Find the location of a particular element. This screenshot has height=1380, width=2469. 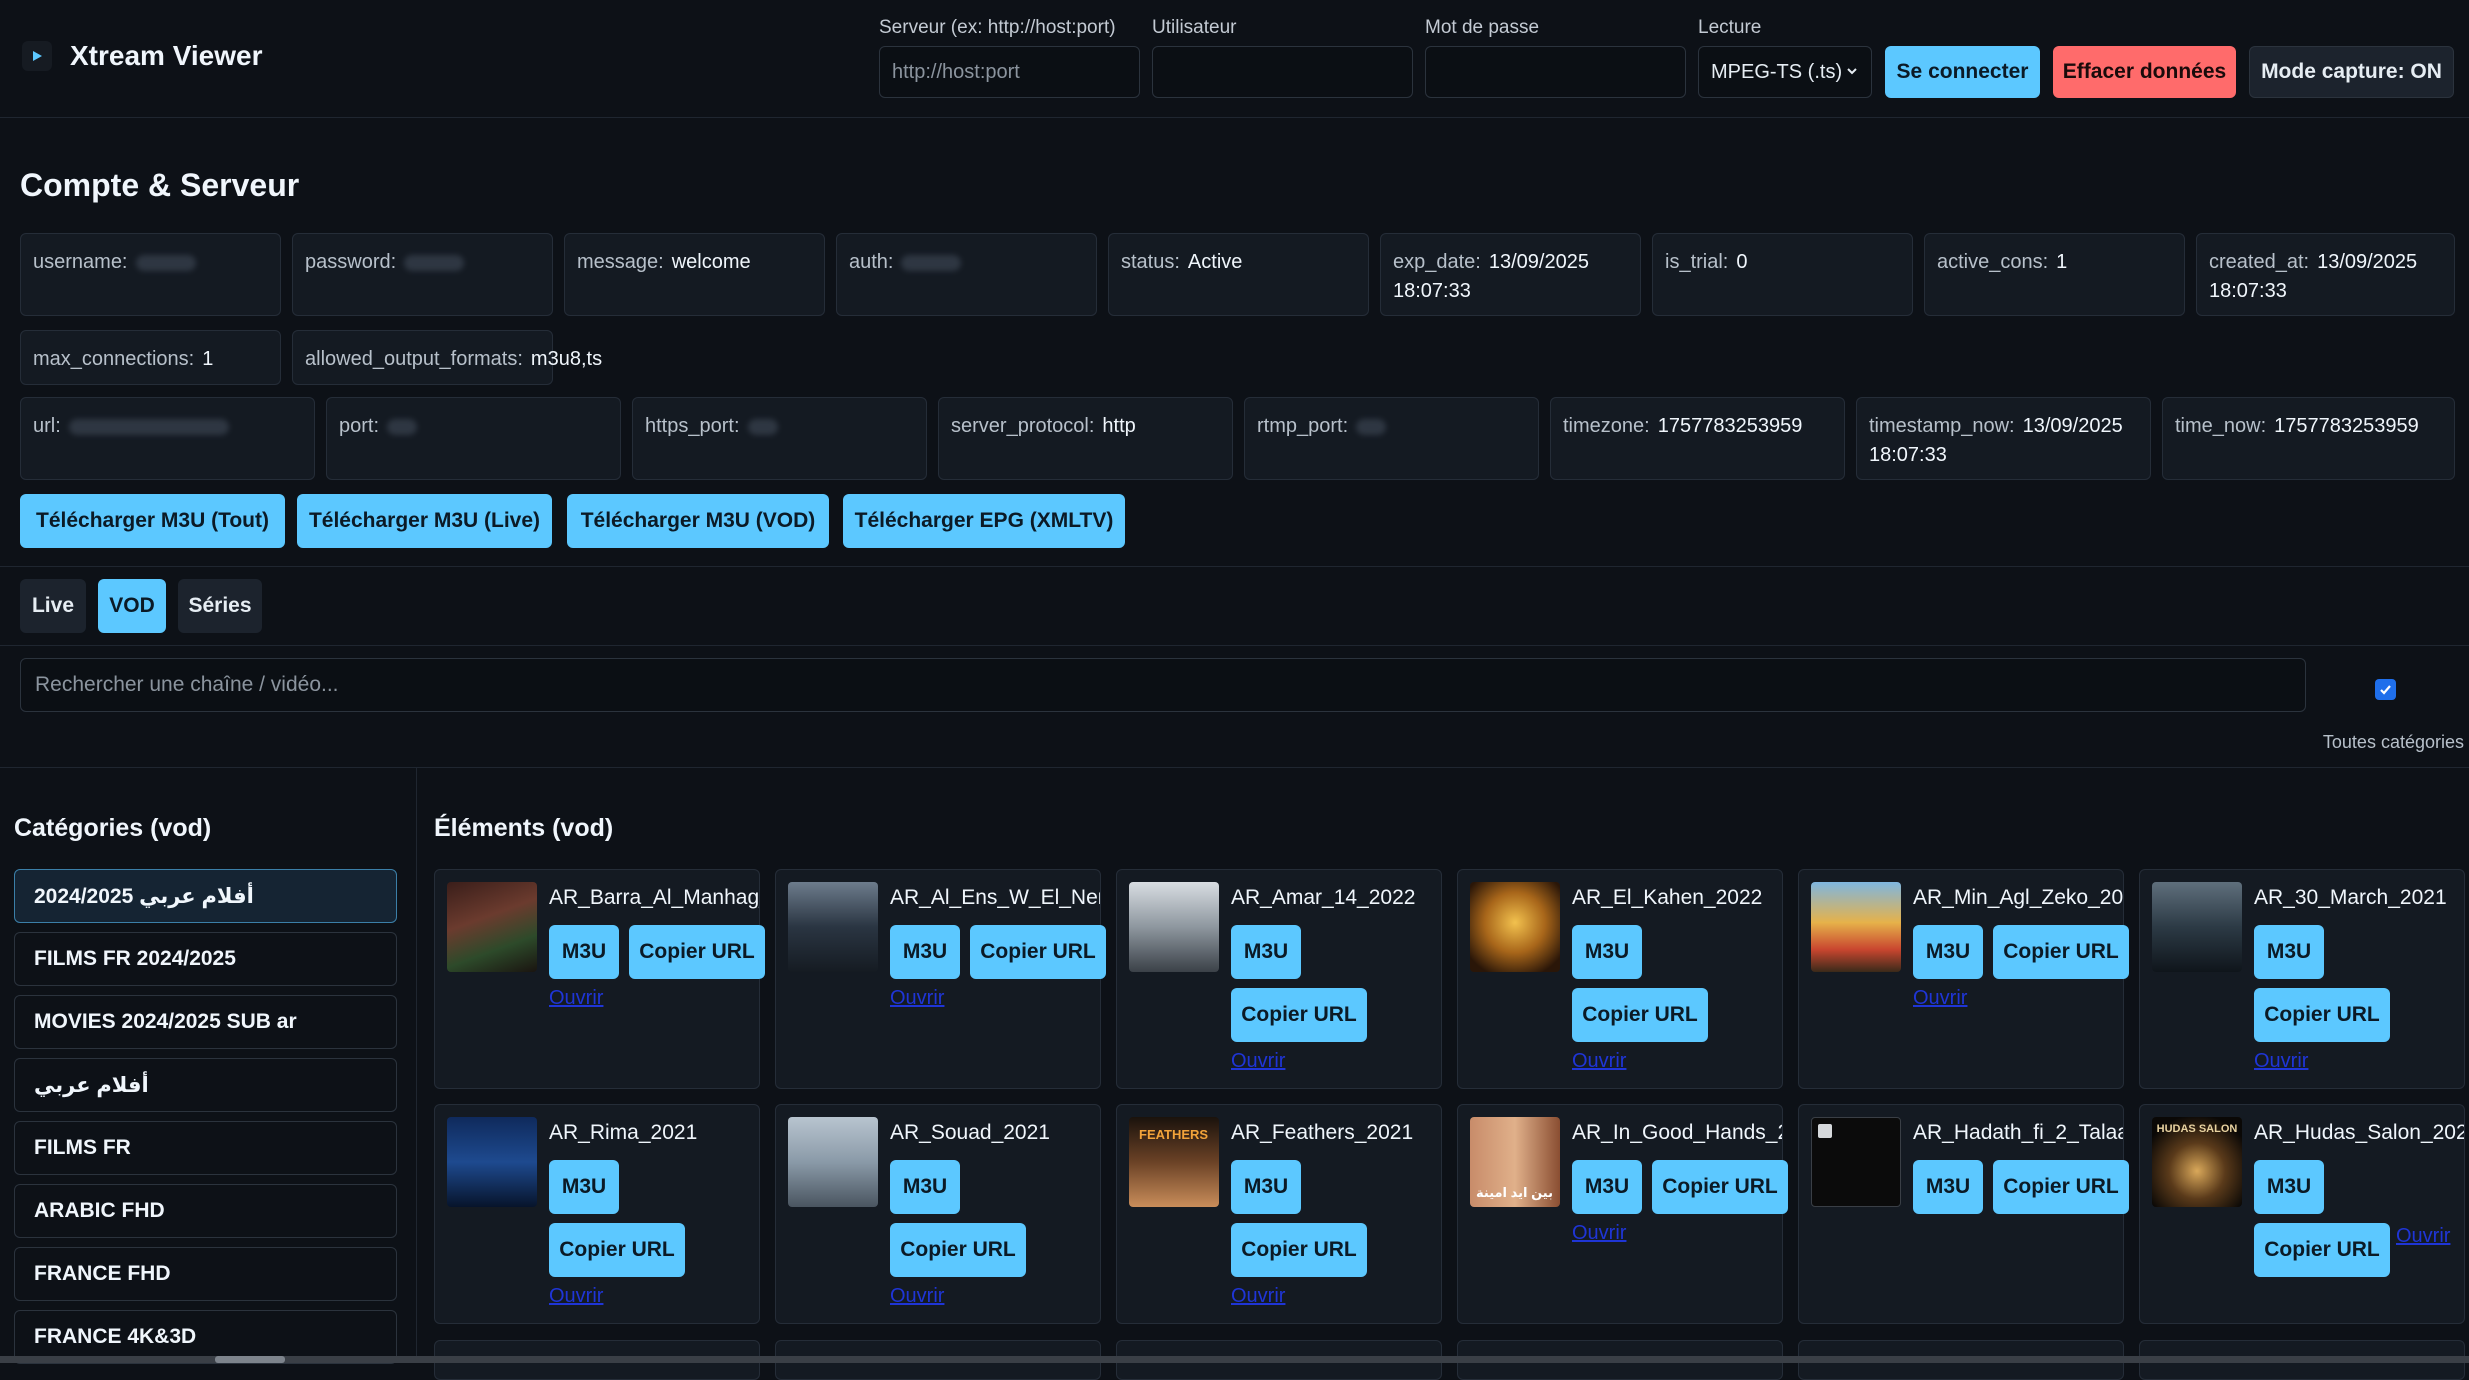

info-url: url: is located at coordinates (167, 438).